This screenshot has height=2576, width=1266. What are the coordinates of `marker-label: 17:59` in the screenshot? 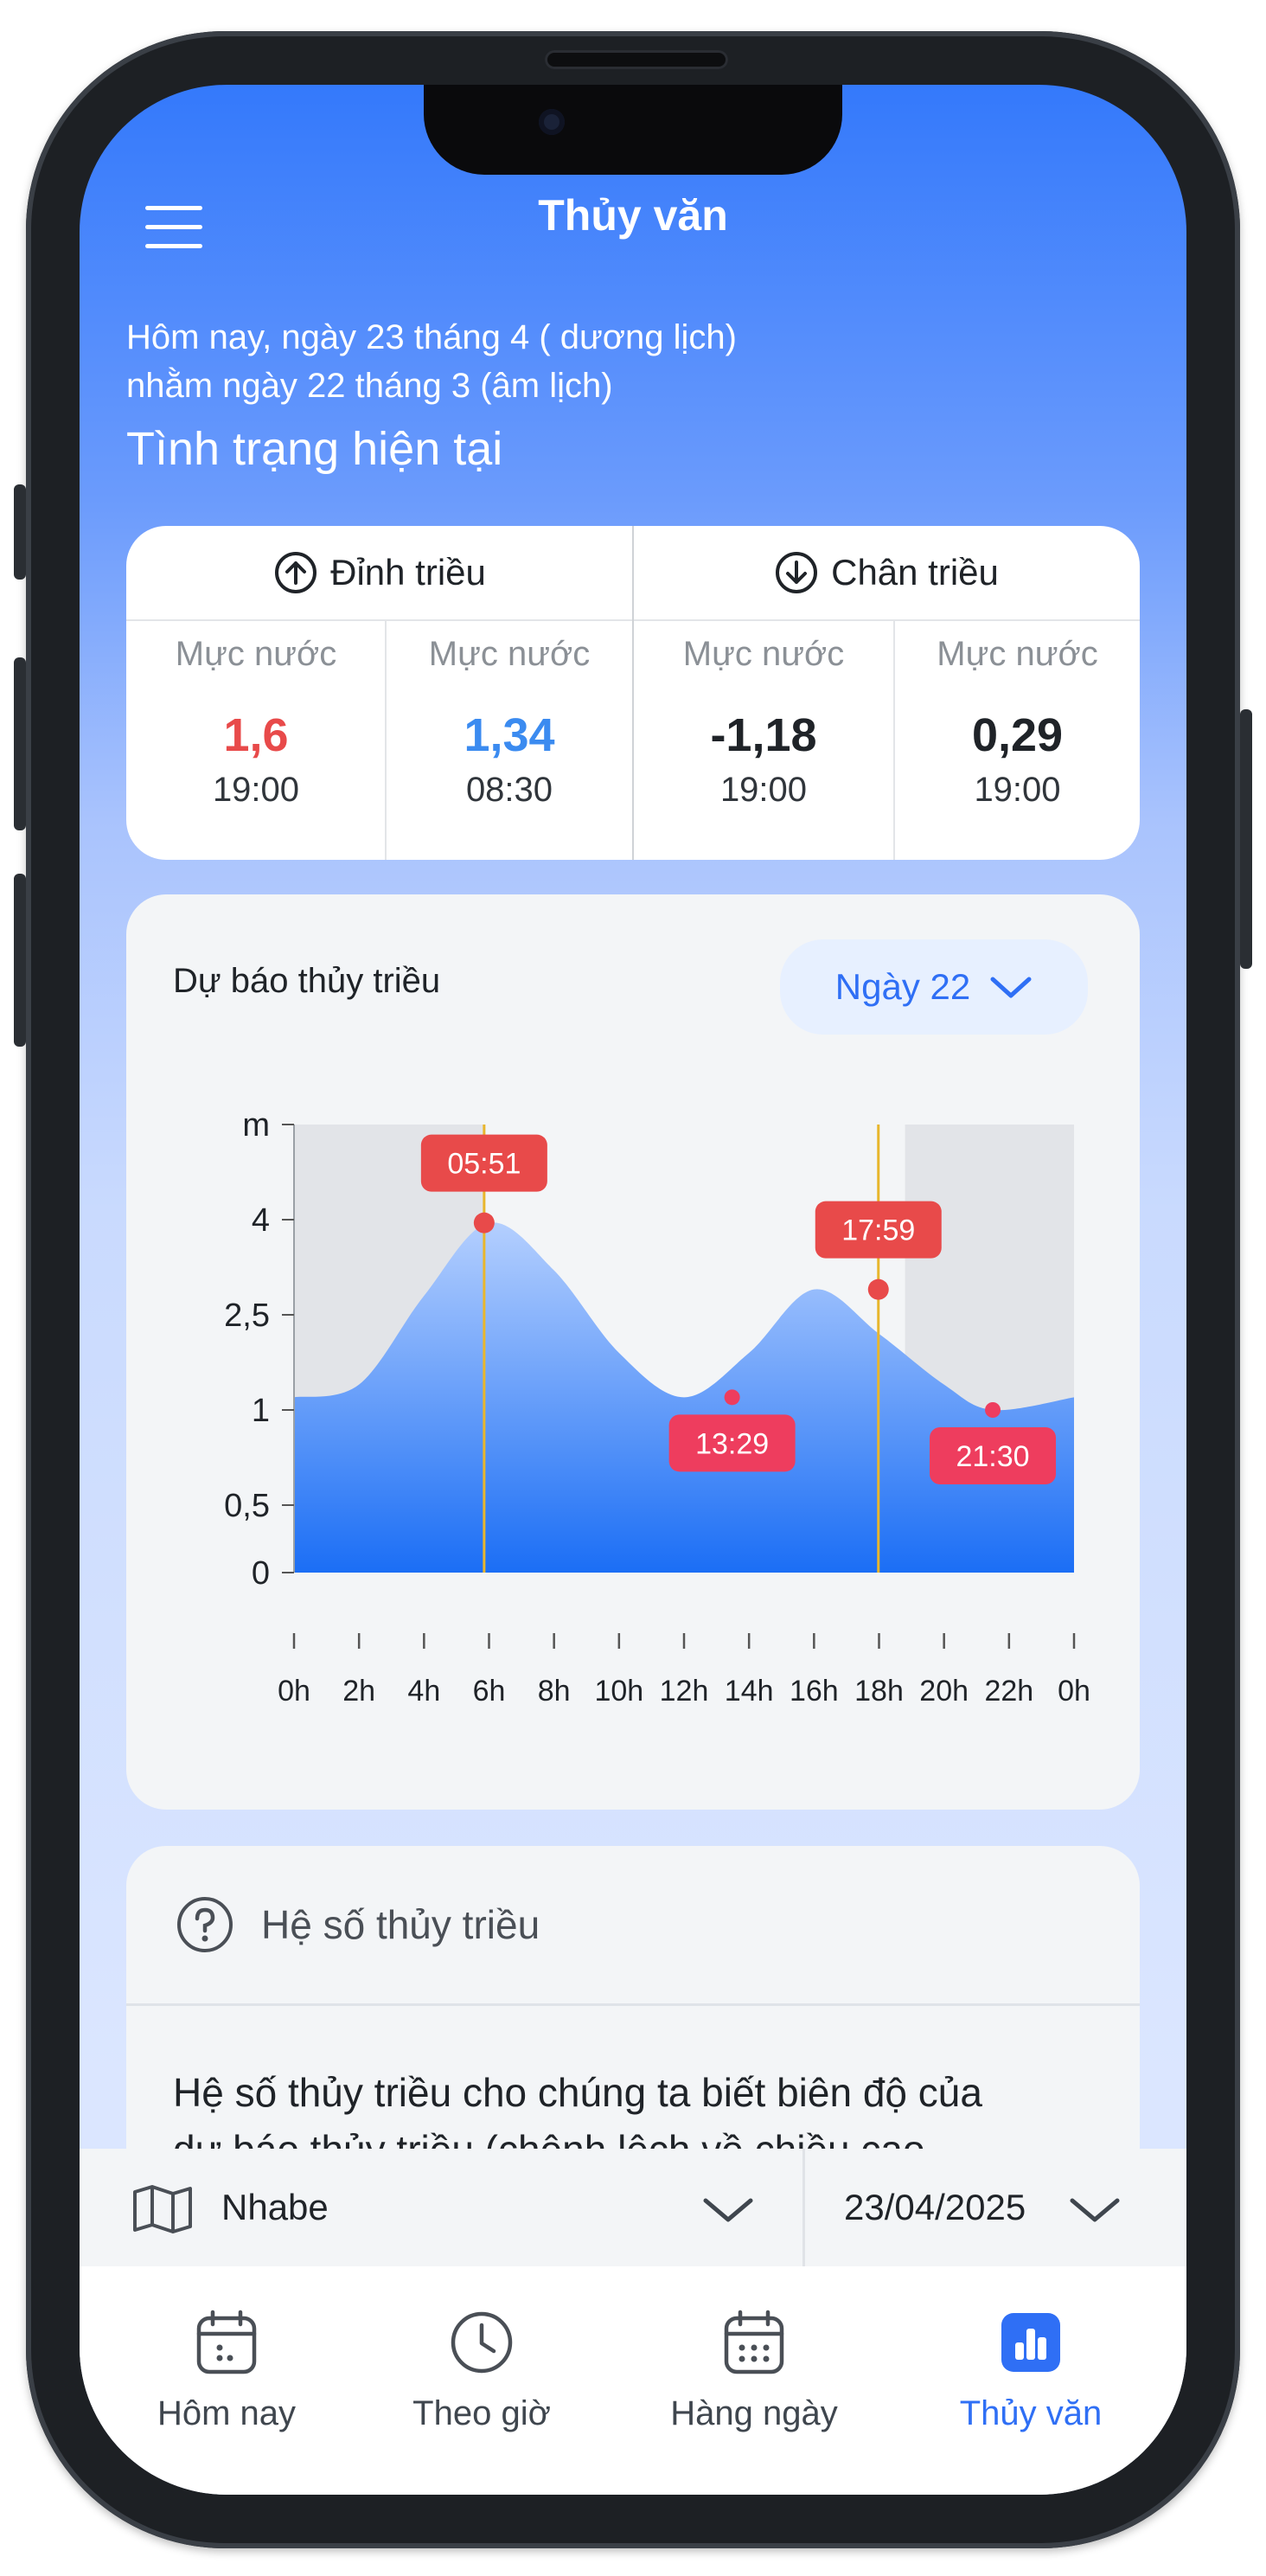 It's located at (878, 1230).